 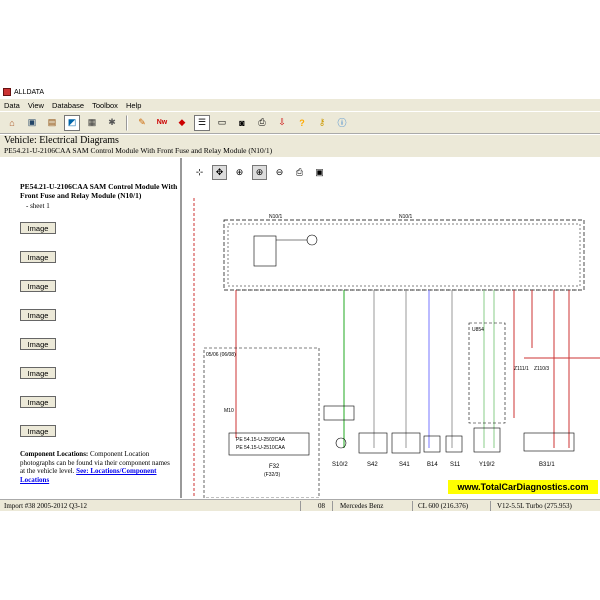 What do you see at coordinates (222, 123) in the screenshot?
I see `window-icon: ▭` at bounding box center [222, 123].